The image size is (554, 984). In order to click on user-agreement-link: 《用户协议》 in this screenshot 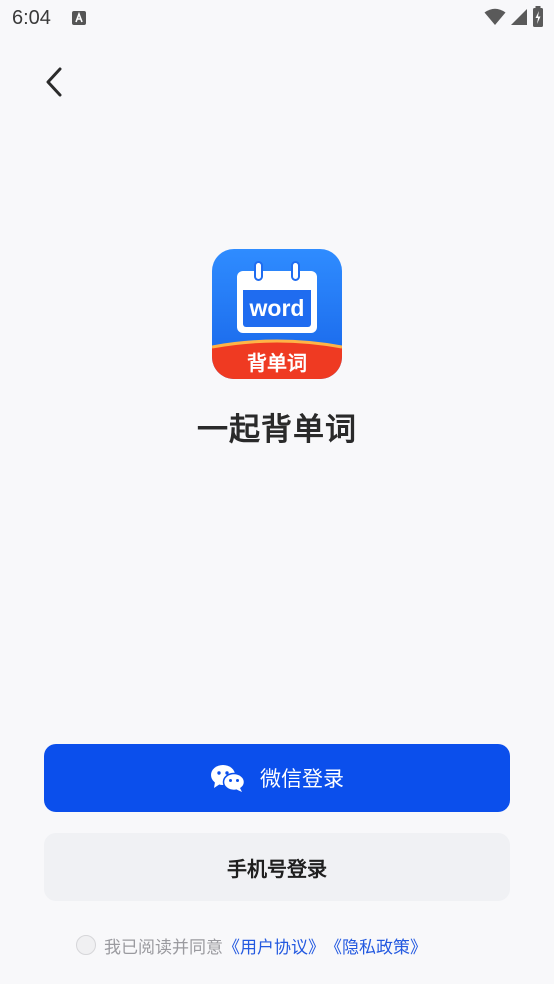, I will do `click(274, 945)`.